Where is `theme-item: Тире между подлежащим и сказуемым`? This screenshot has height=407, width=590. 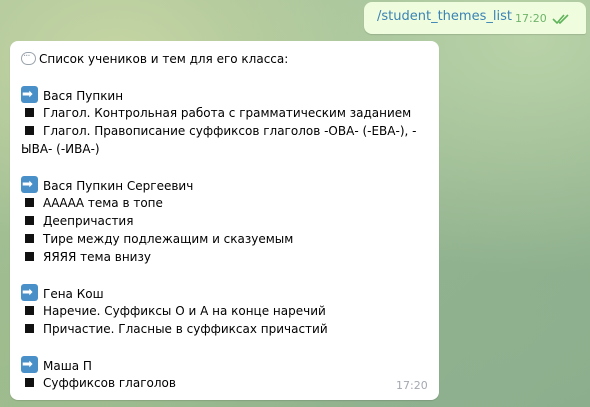 theme-item: Тире между подлежащим и сказуемым is located at coordinates (226, 239).